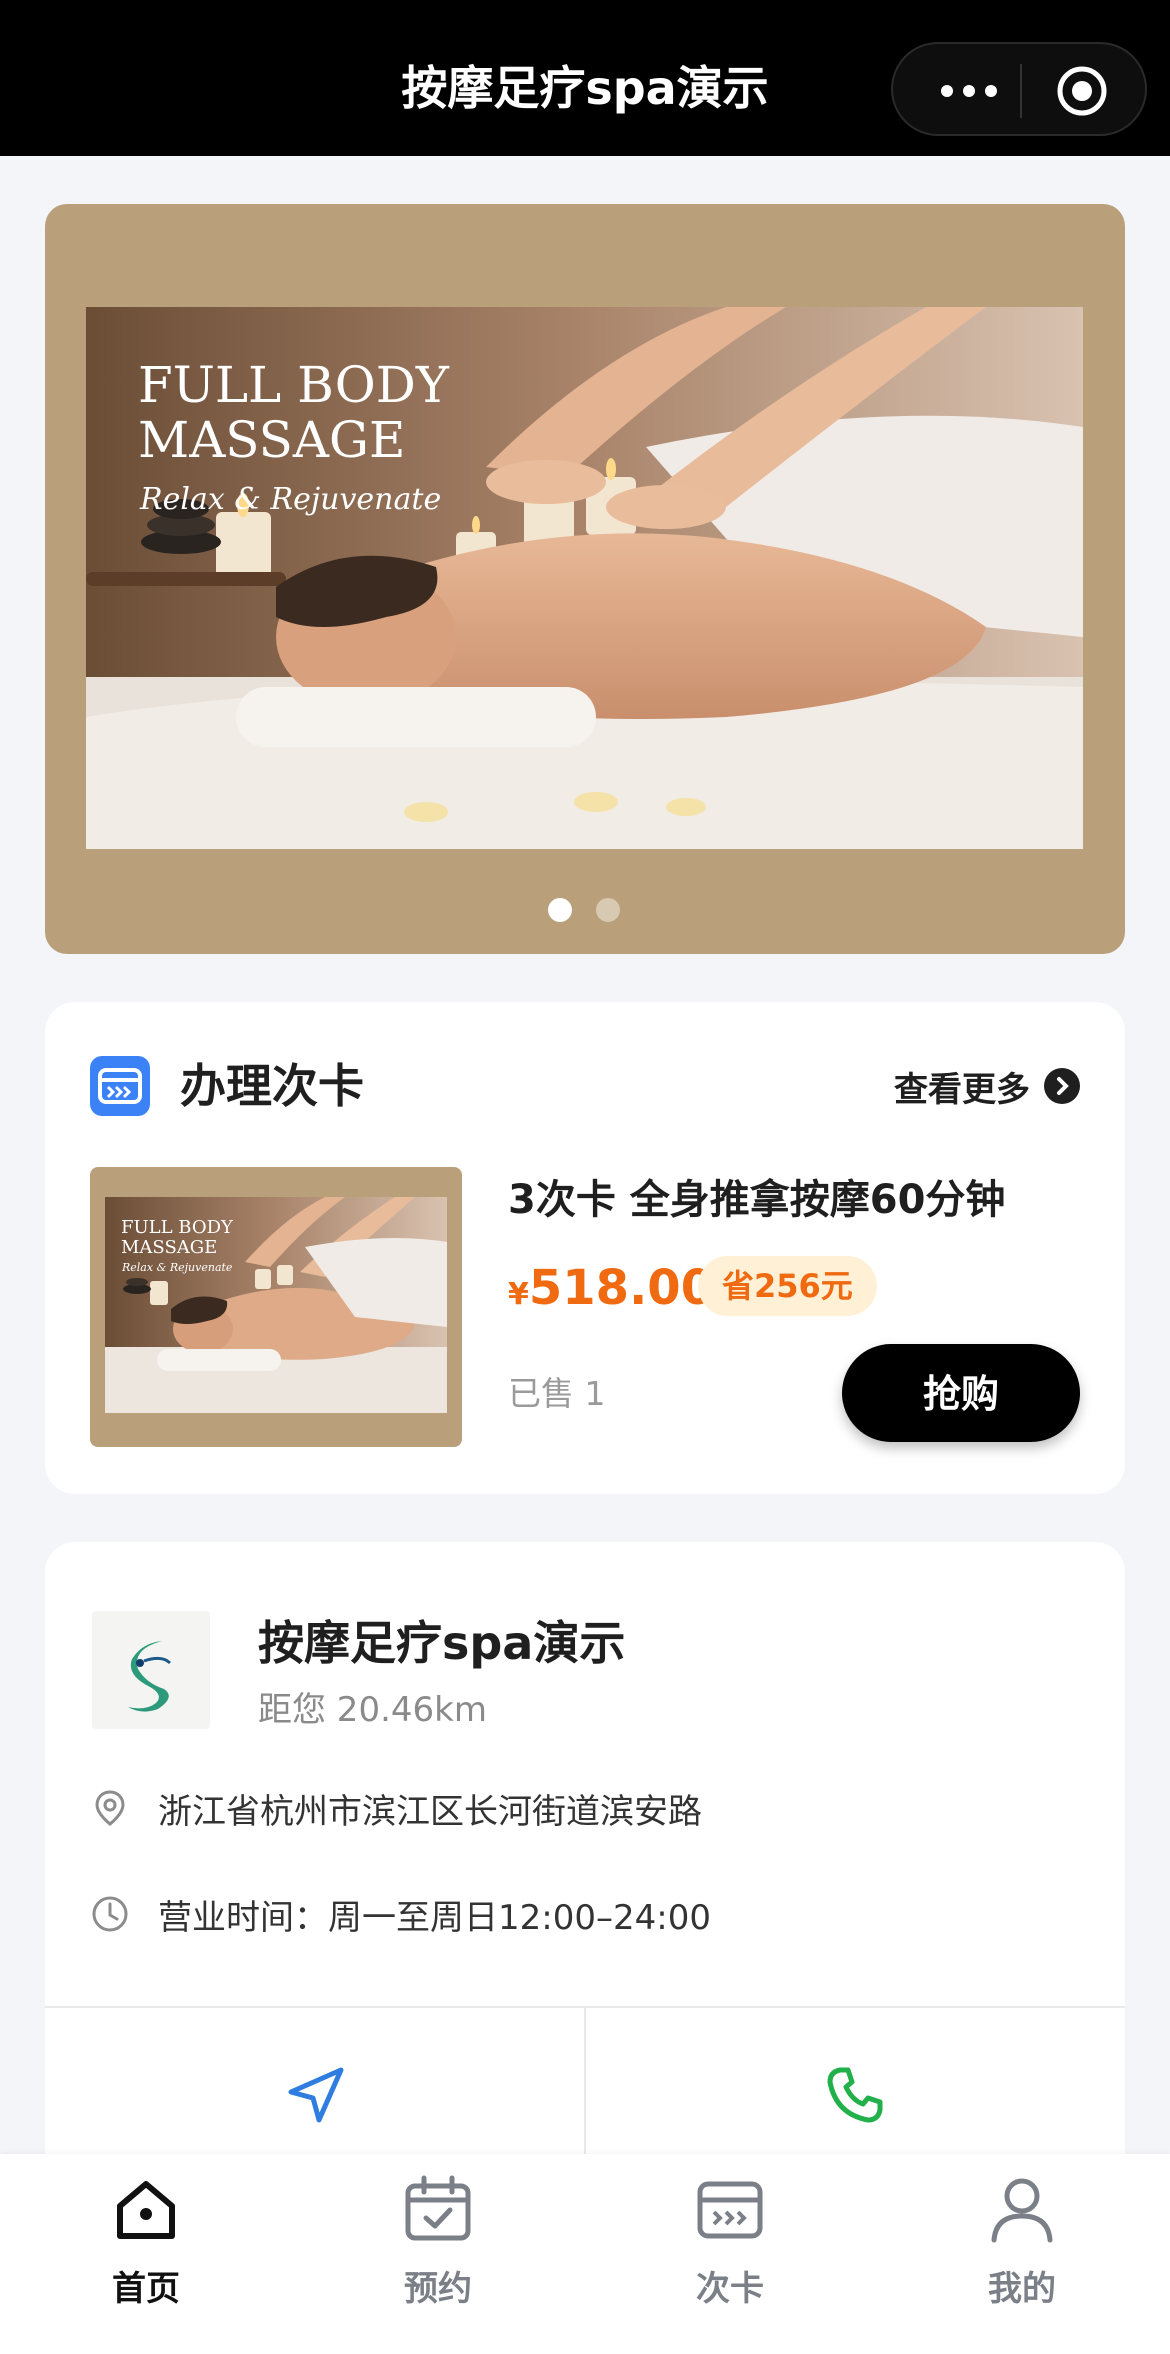 This screenshot has height=2354, width=1170. I want to click on sold-count: 已售 1, so click(557, 1393).